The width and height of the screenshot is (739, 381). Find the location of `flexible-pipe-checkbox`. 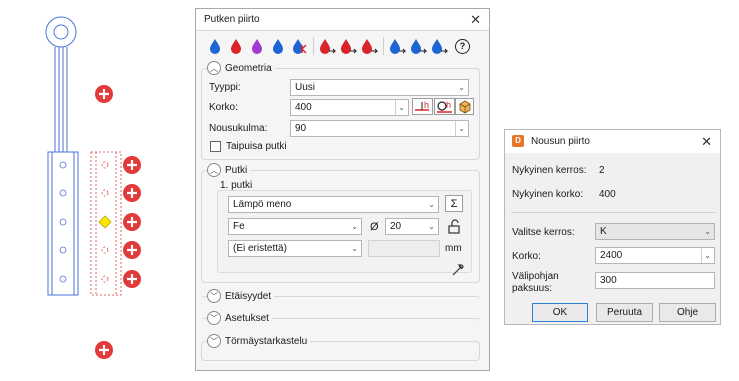

flexible-pipe-checkbox is located at coordinates (215, 146).